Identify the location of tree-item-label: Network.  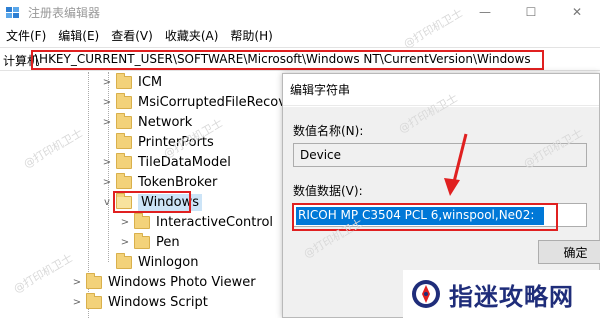
(165, 122).